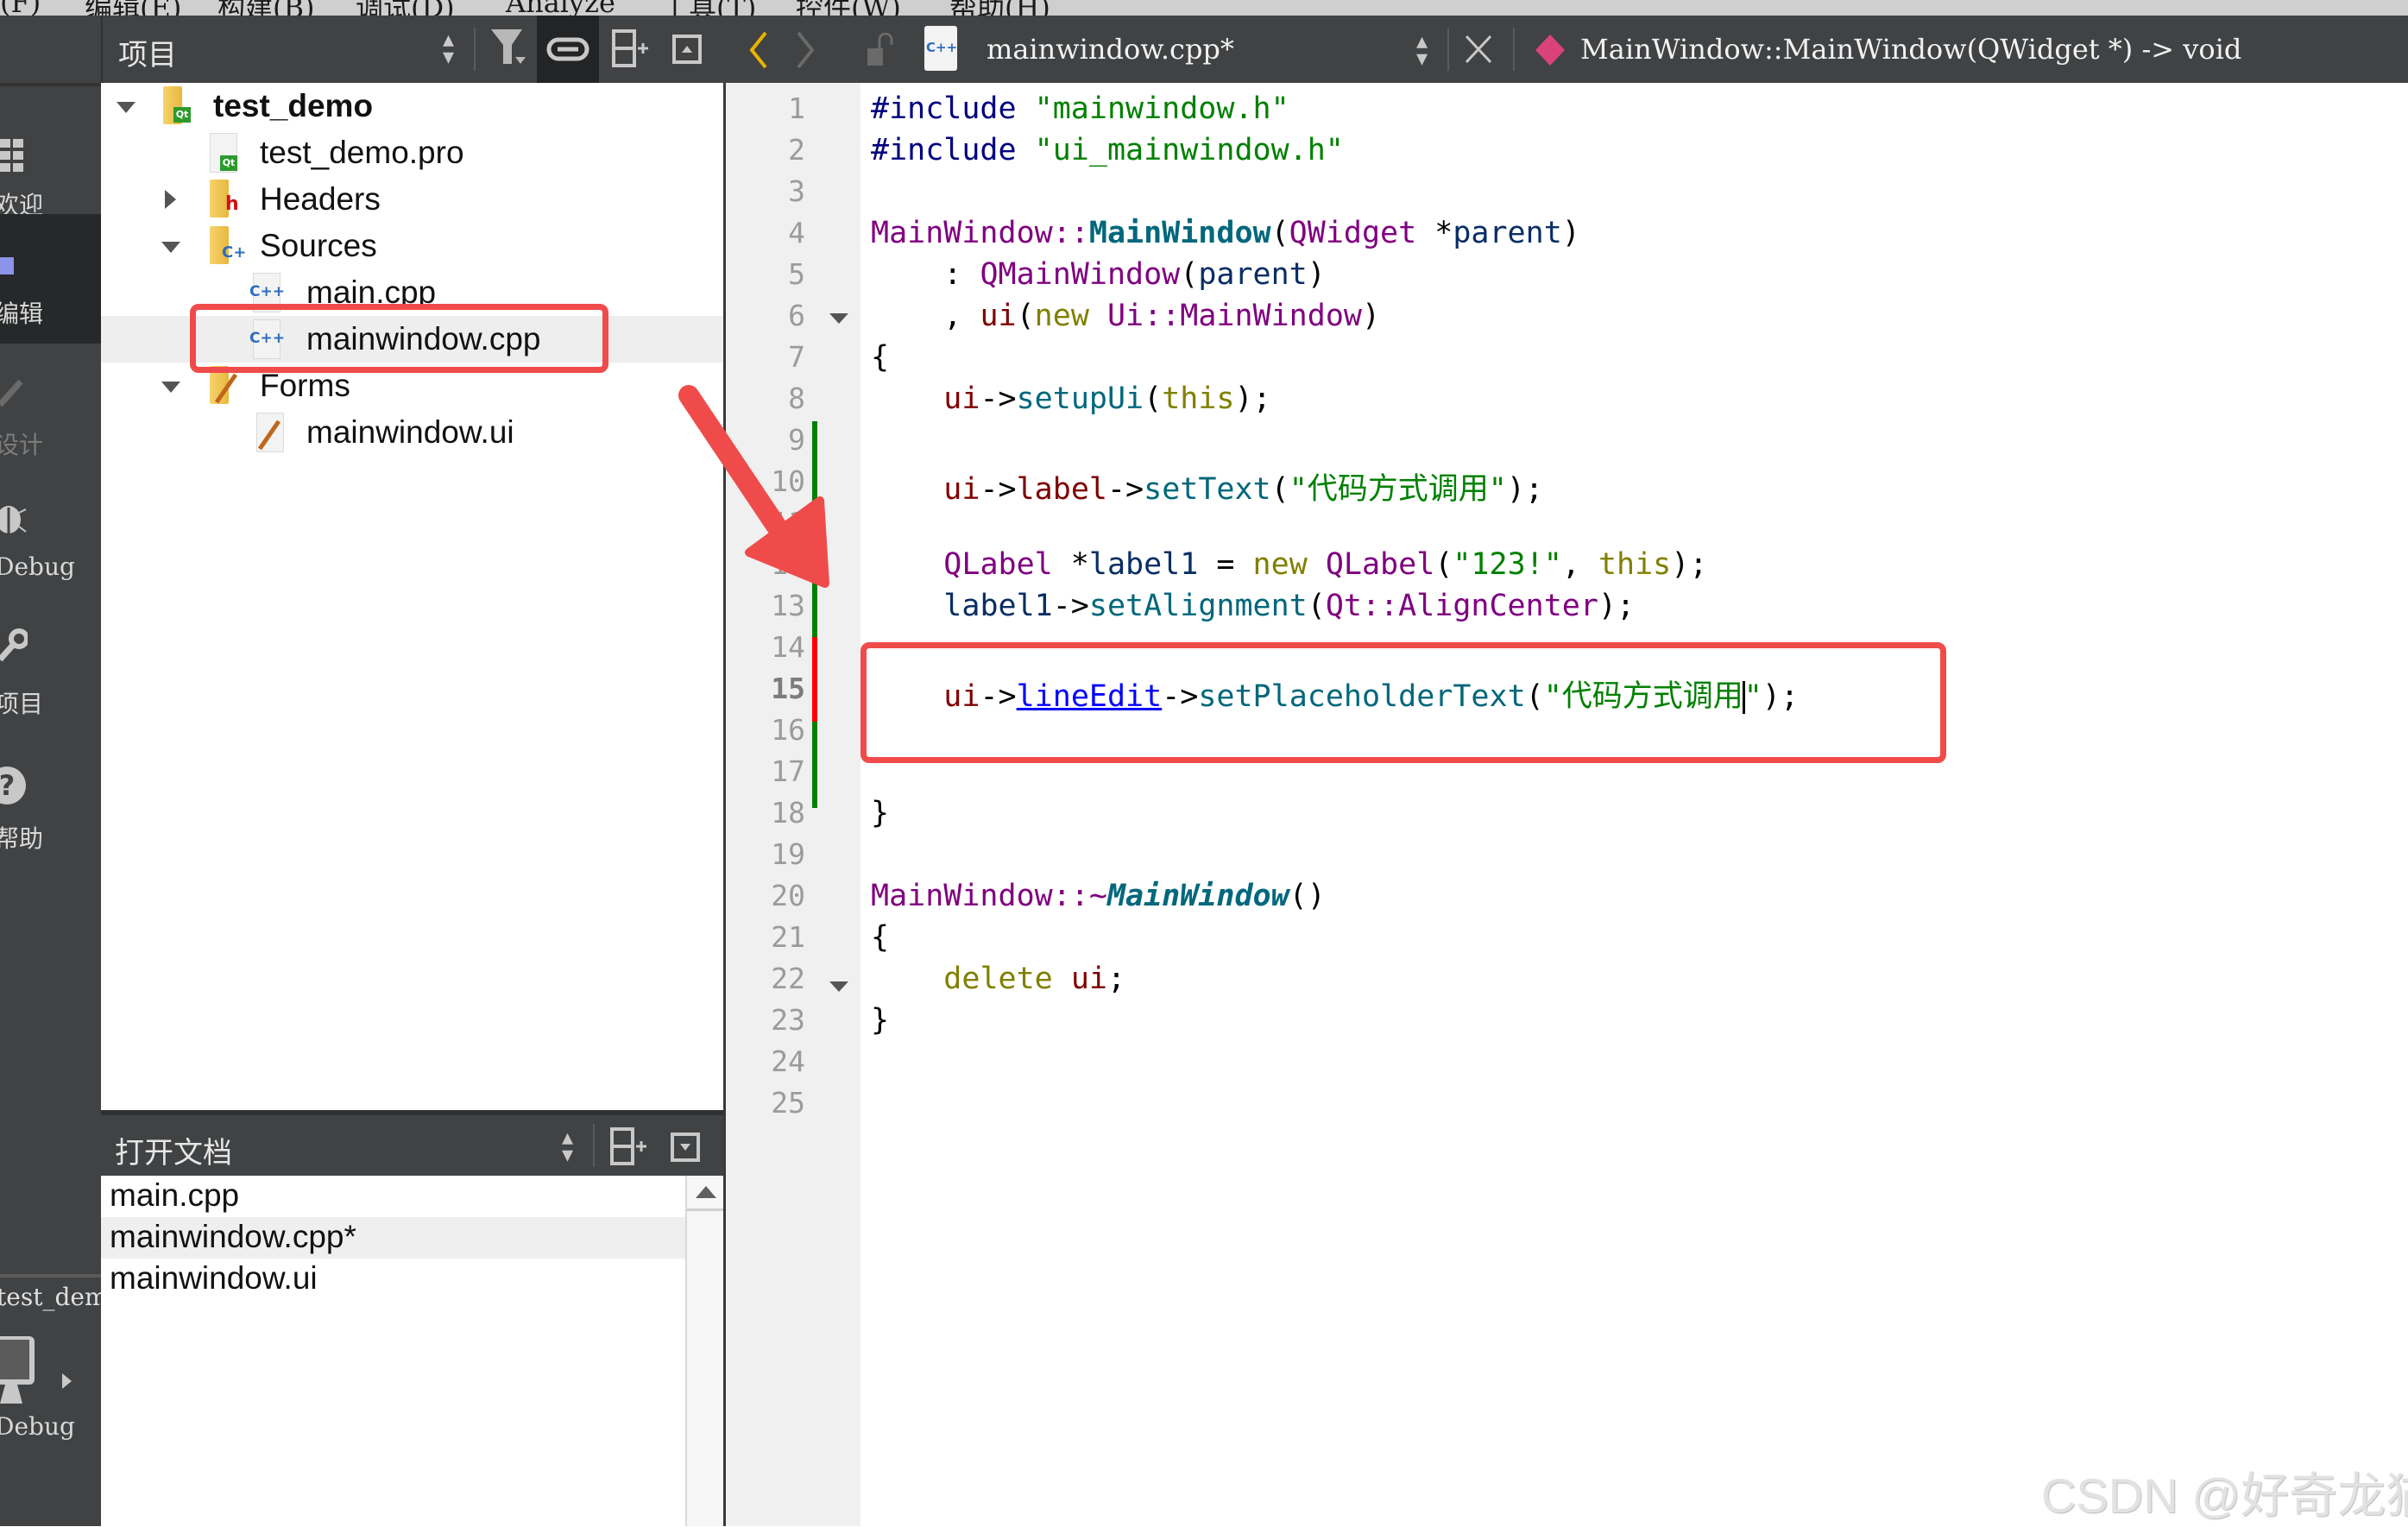  Describe the element at coordinates (1070, 564) in the screenshot. I see `token: *` at that location.